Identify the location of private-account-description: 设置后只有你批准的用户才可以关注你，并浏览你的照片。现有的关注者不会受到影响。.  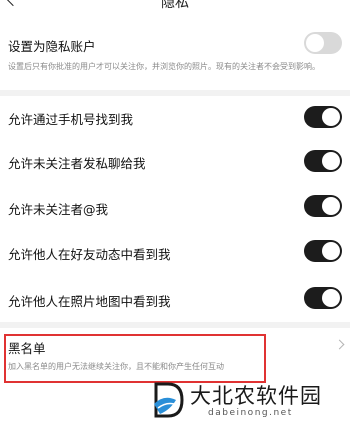
(164, 66).